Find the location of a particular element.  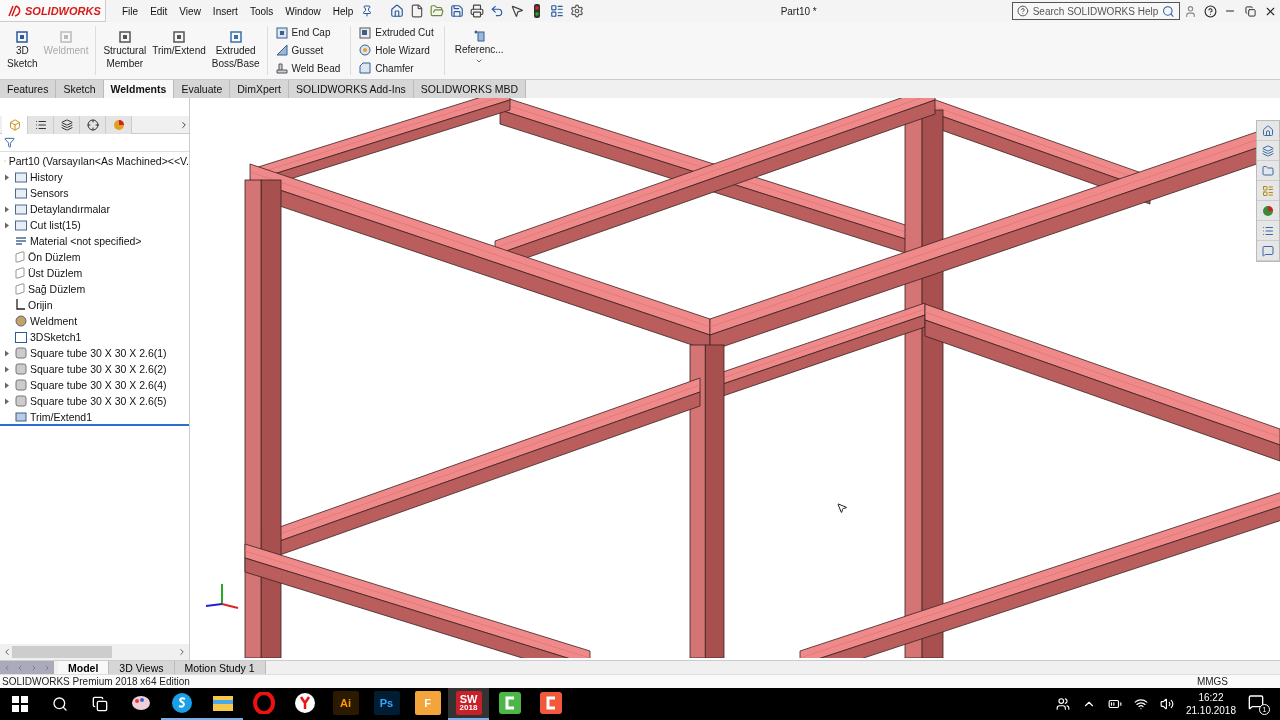

select-pointer-icon is located at coordinates (517, 11).